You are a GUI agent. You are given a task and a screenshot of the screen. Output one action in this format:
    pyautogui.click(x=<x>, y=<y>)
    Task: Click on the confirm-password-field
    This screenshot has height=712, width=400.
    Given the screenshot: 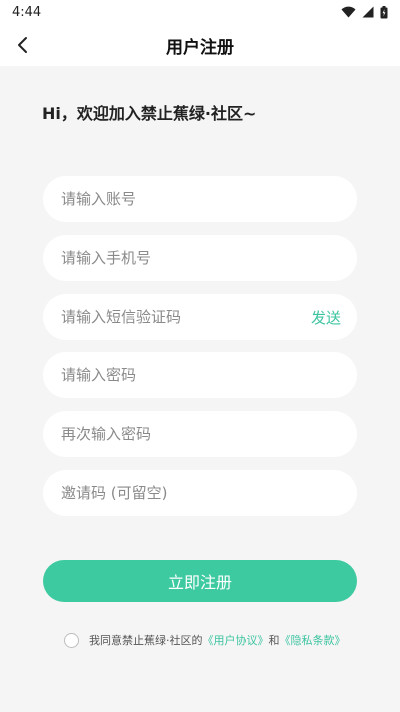 What is the action you would take?
    pyautogui.click(x=200, y=434)
    